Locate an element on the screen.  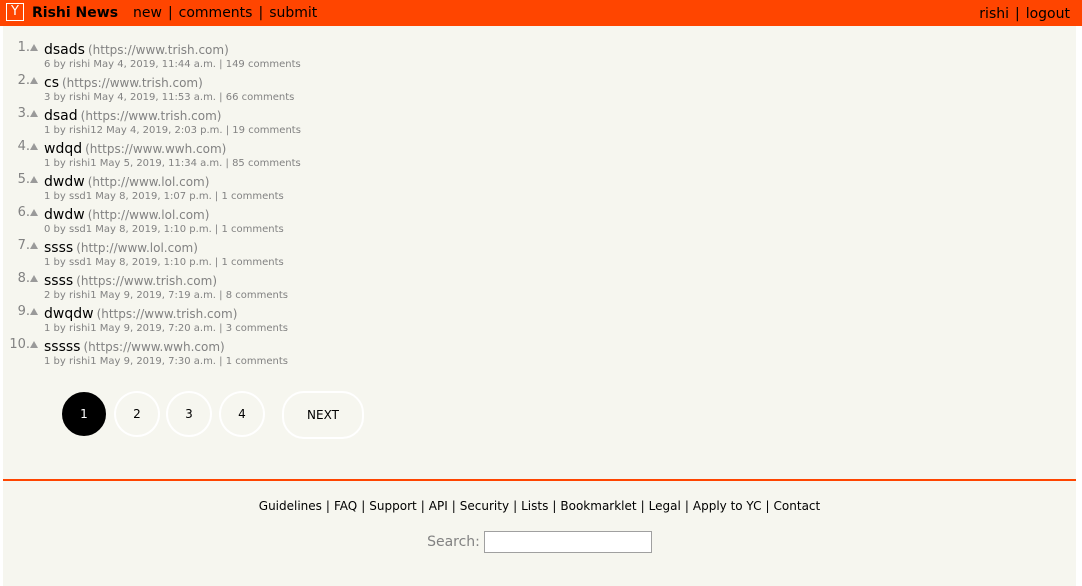
story-title-line: cs (https://www.trish.com) is located at coordinates (123, 82).